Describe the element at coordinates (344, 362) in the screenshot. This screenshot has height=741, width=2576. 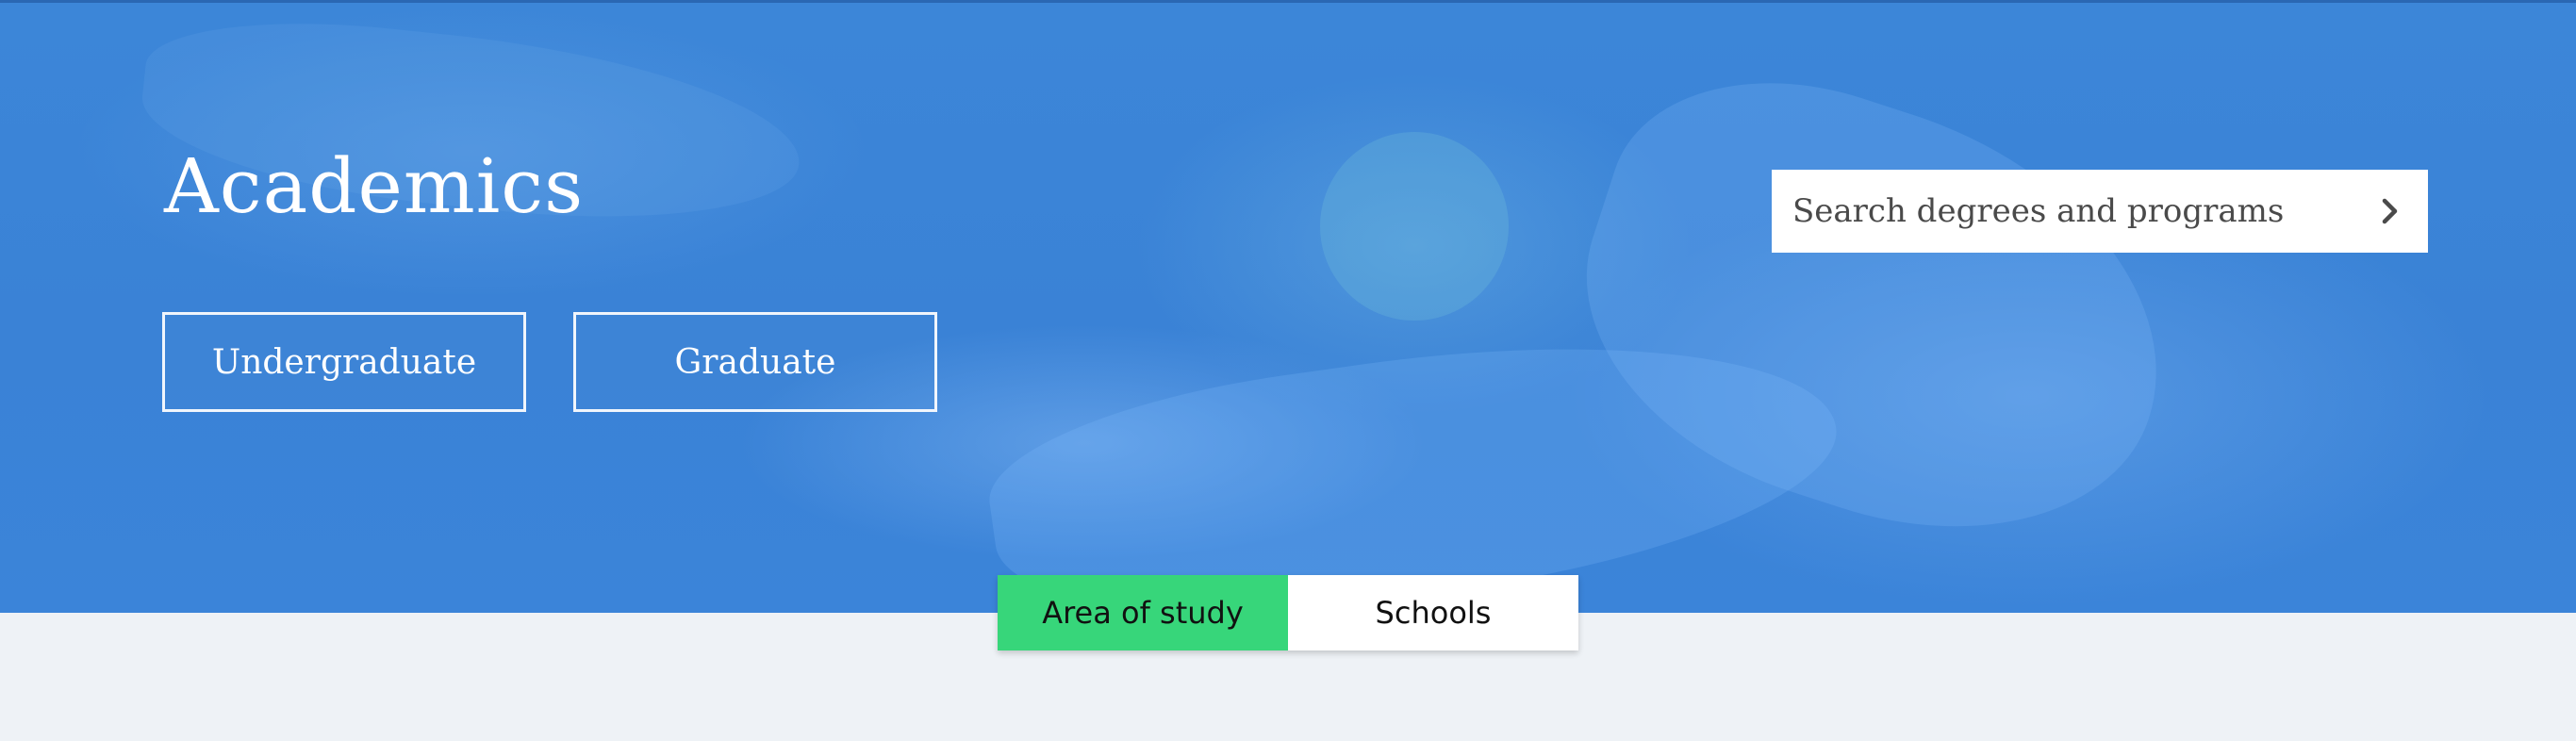
I see `undergraduate-button: Undergraduate` at that location.